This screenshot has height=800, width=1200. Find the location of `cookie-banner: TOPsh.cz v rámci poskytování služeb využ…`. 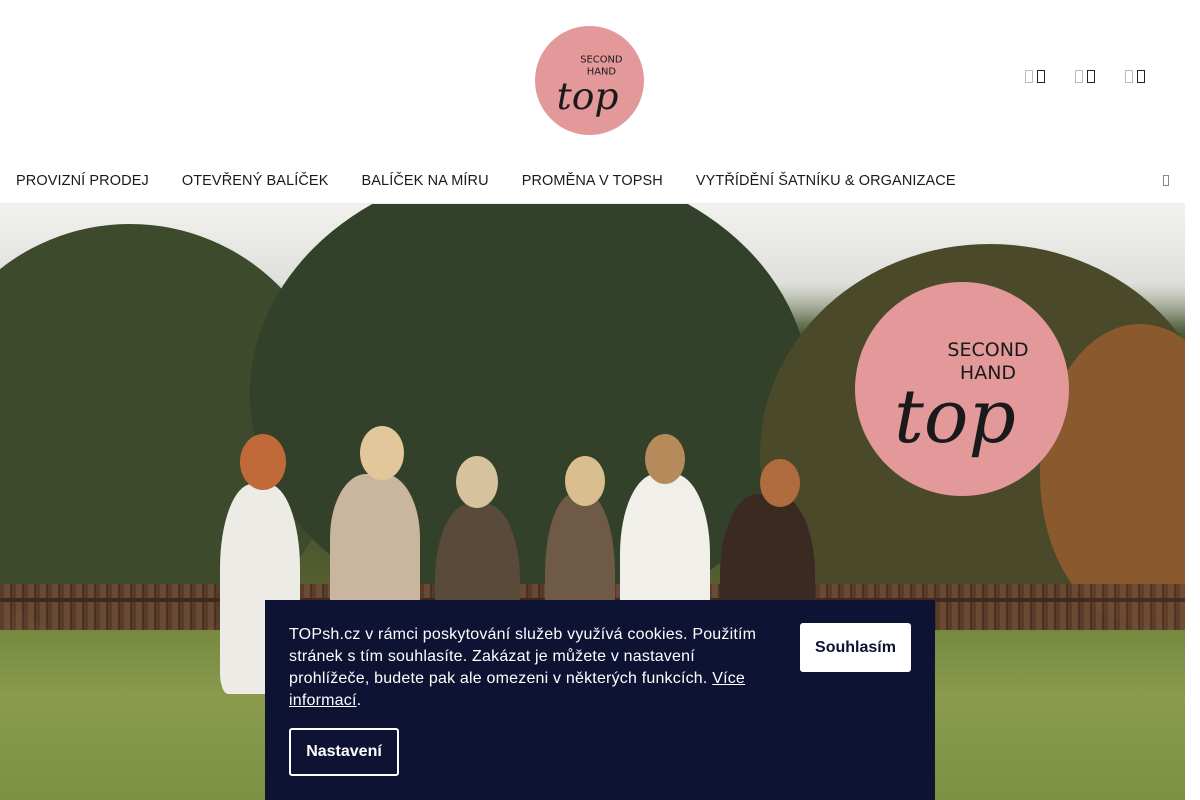

cookie-banner: TOPsh.cz v rámci poskytování služeb využ… is located at coordinates (600, 700).